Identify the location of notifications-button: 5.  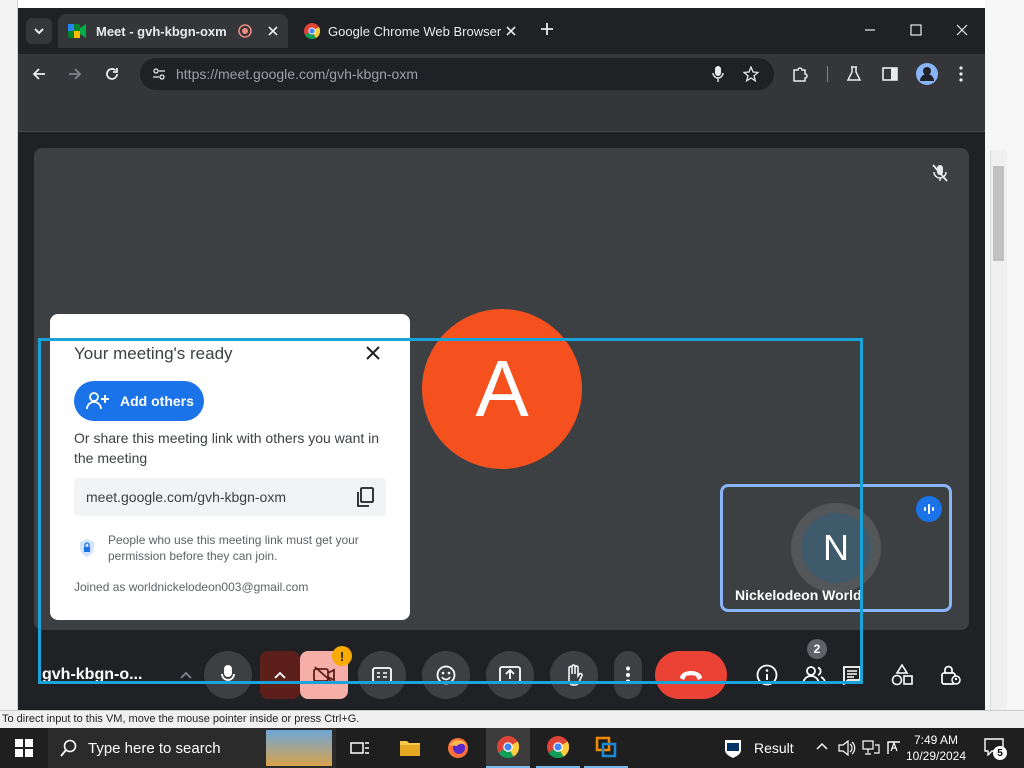
(995, 749).